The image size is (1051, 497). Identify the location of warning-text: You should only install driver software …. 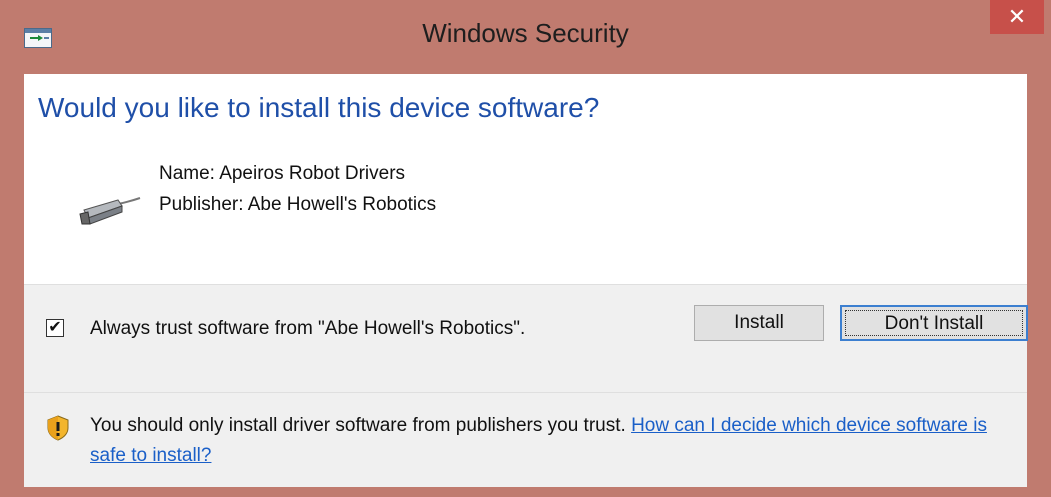
(358, 425).